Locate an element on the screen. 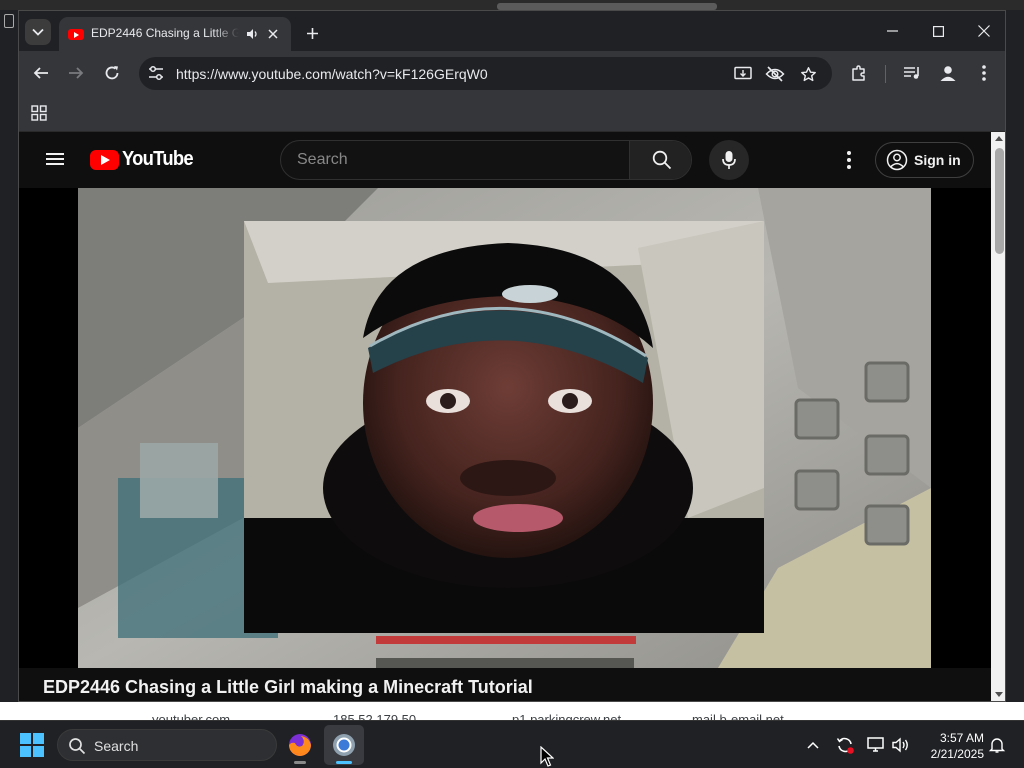 This screenshot has width=1024, height=768. chevron-up-icon is located at coordinates (813, 745).